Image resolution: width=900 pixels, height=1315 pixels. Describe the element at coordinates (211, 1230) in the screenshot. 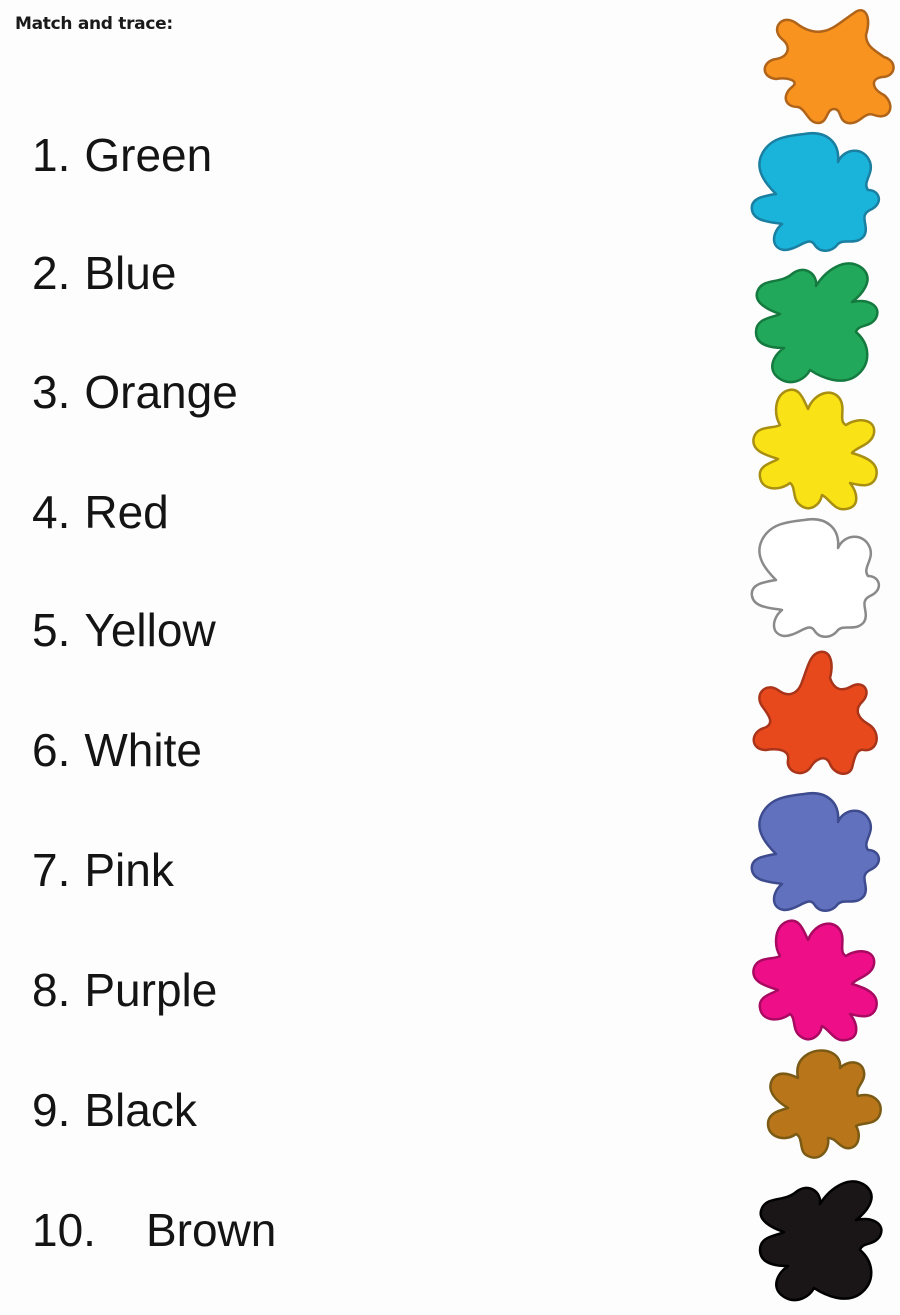

I see `item-label: Brown` at that location.